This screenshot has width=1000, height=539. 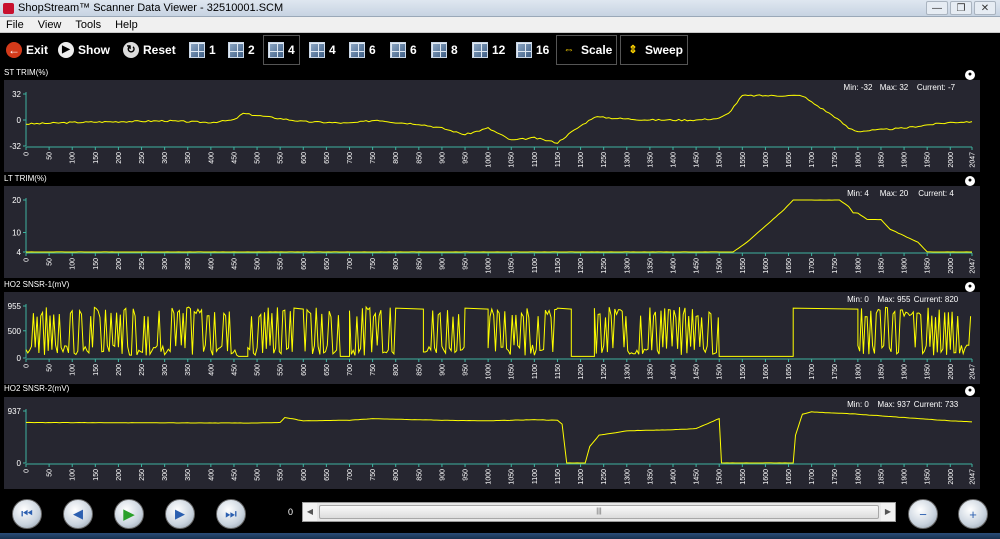 I want to click on stat-max: Max: 937, so click(x=894, y=404).